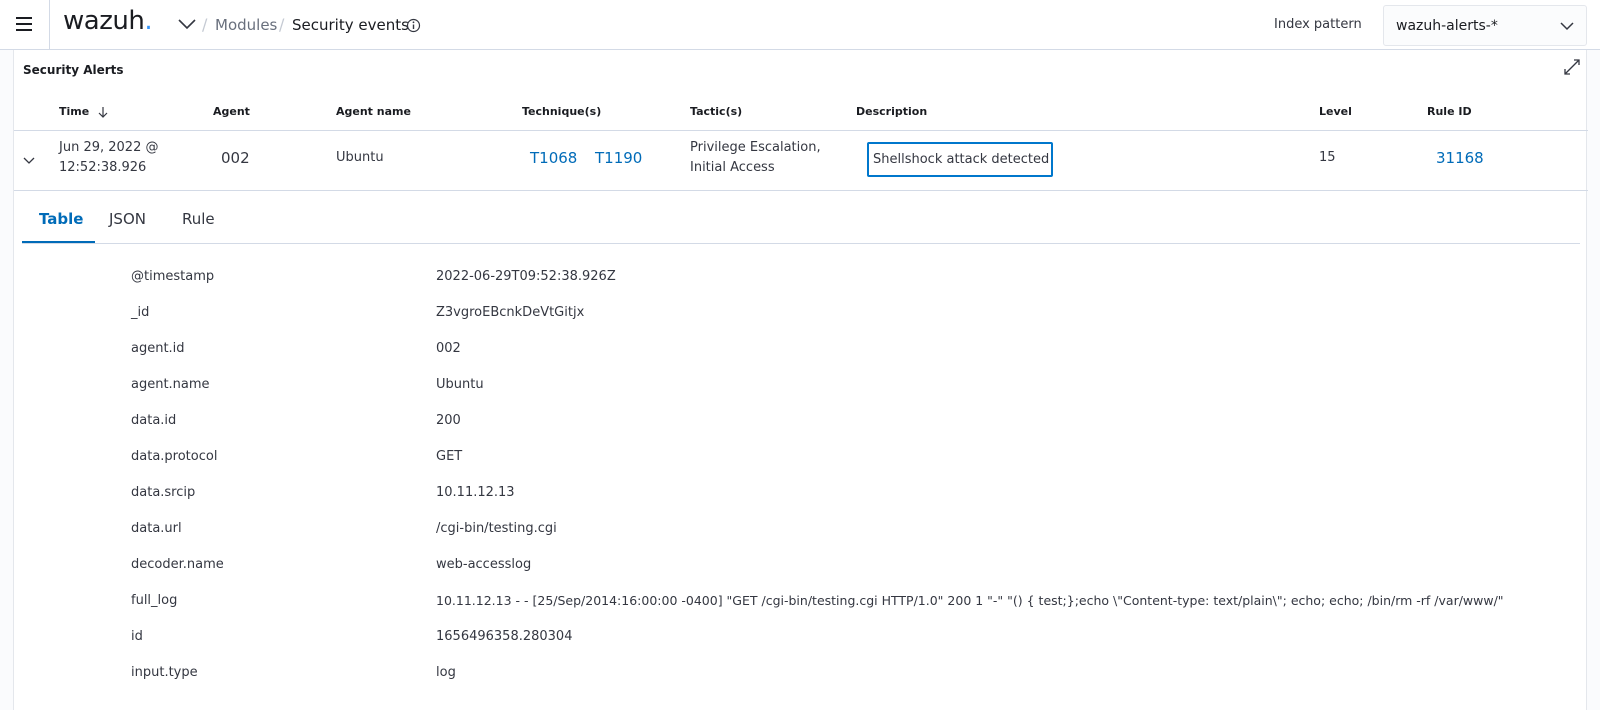 This screenshot has height=710, width=1600. I want to click on technique-link-t1190: T1190, so click(618, 158).